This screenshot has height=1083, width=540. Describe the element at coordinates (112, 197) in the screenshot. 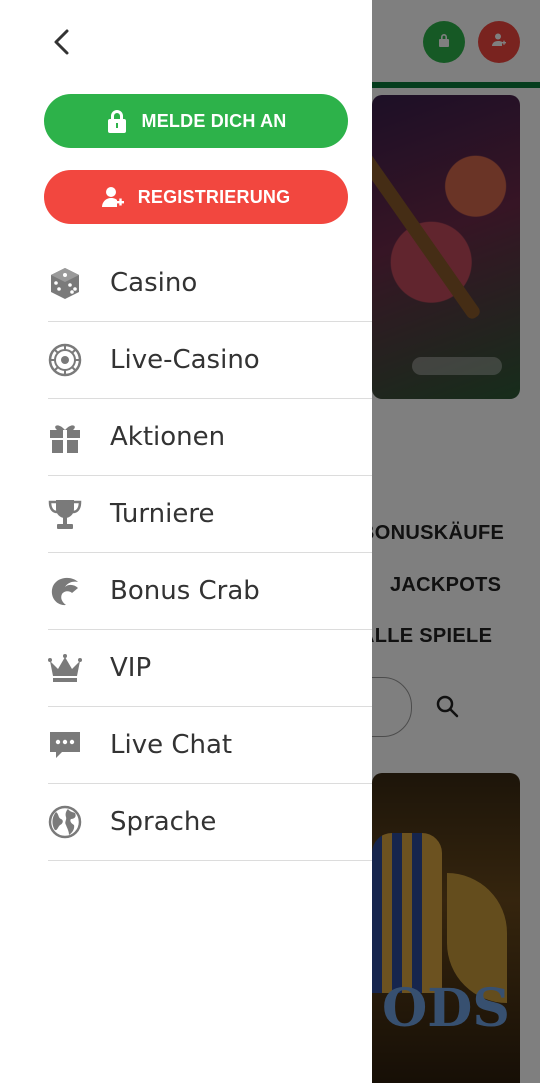

I see `user-plus-icon` at that location.